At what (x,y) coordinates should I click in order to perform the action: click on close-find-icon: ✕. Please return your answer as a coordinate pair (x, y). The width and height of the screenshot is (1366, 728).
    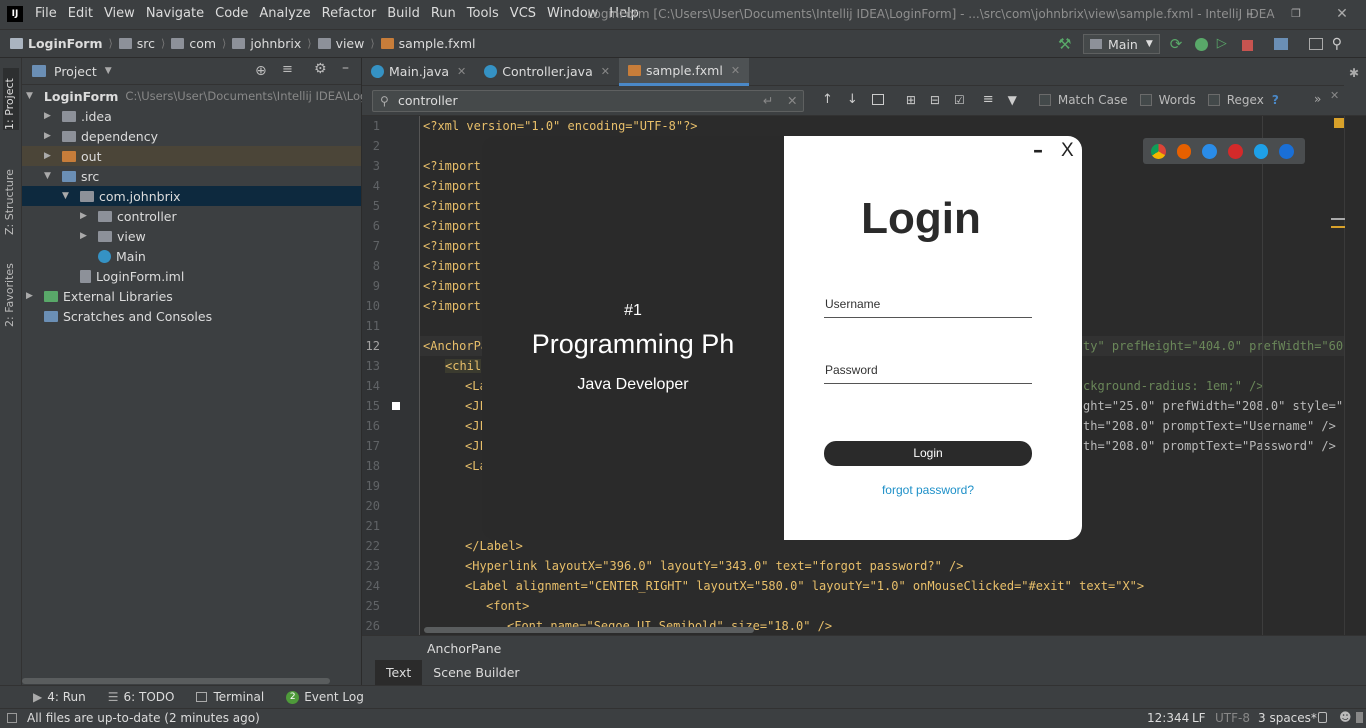
    Looking at the image, I should click on (1334, 95).